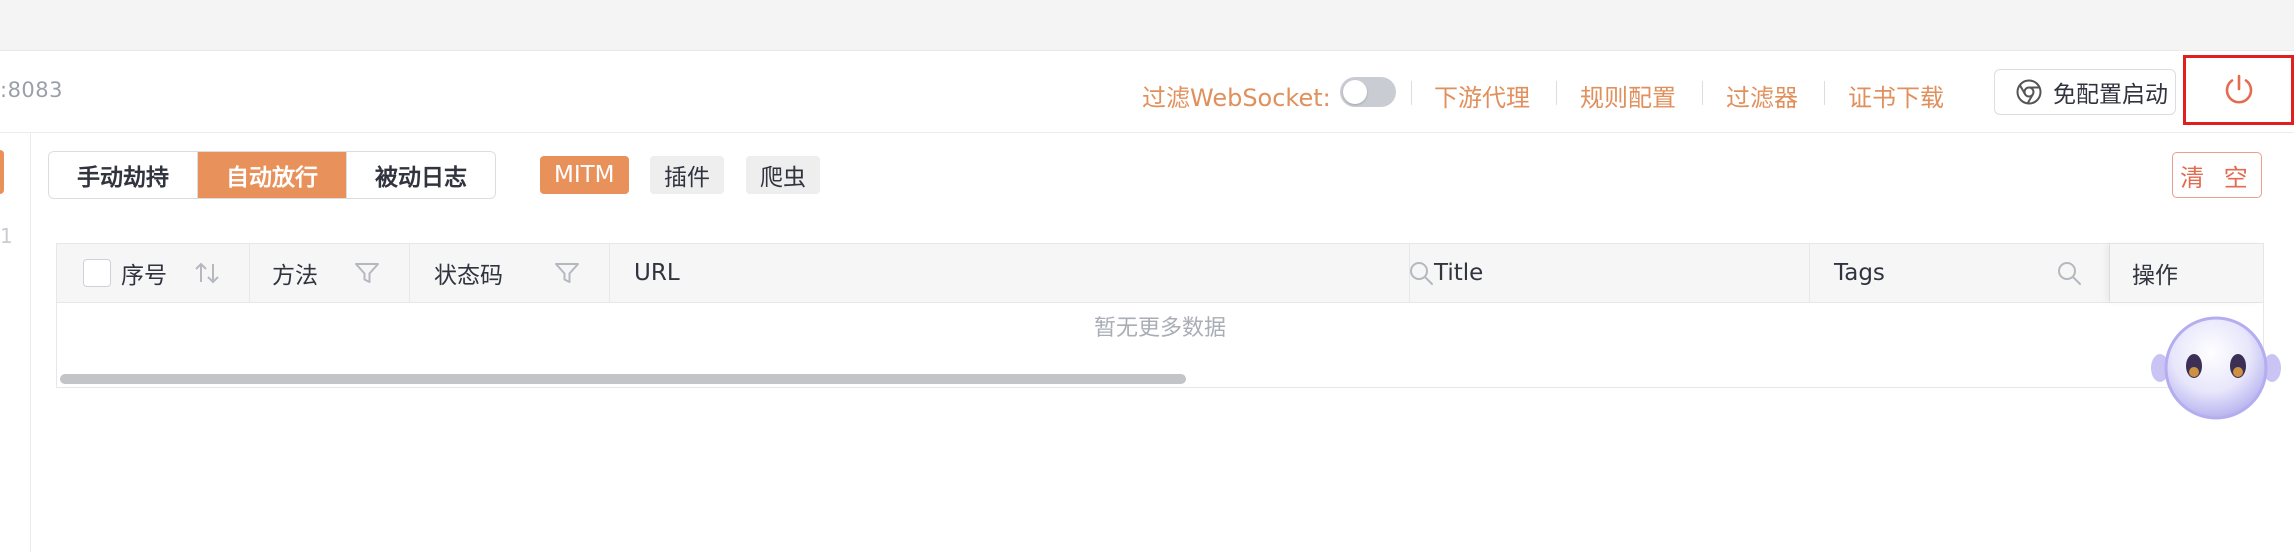 This screenshot has height=552, width=2294. Describe the element at coordinates (1482, 95) in the screenshot. I see `downstream-proxy-link: 下游代理` at that location.